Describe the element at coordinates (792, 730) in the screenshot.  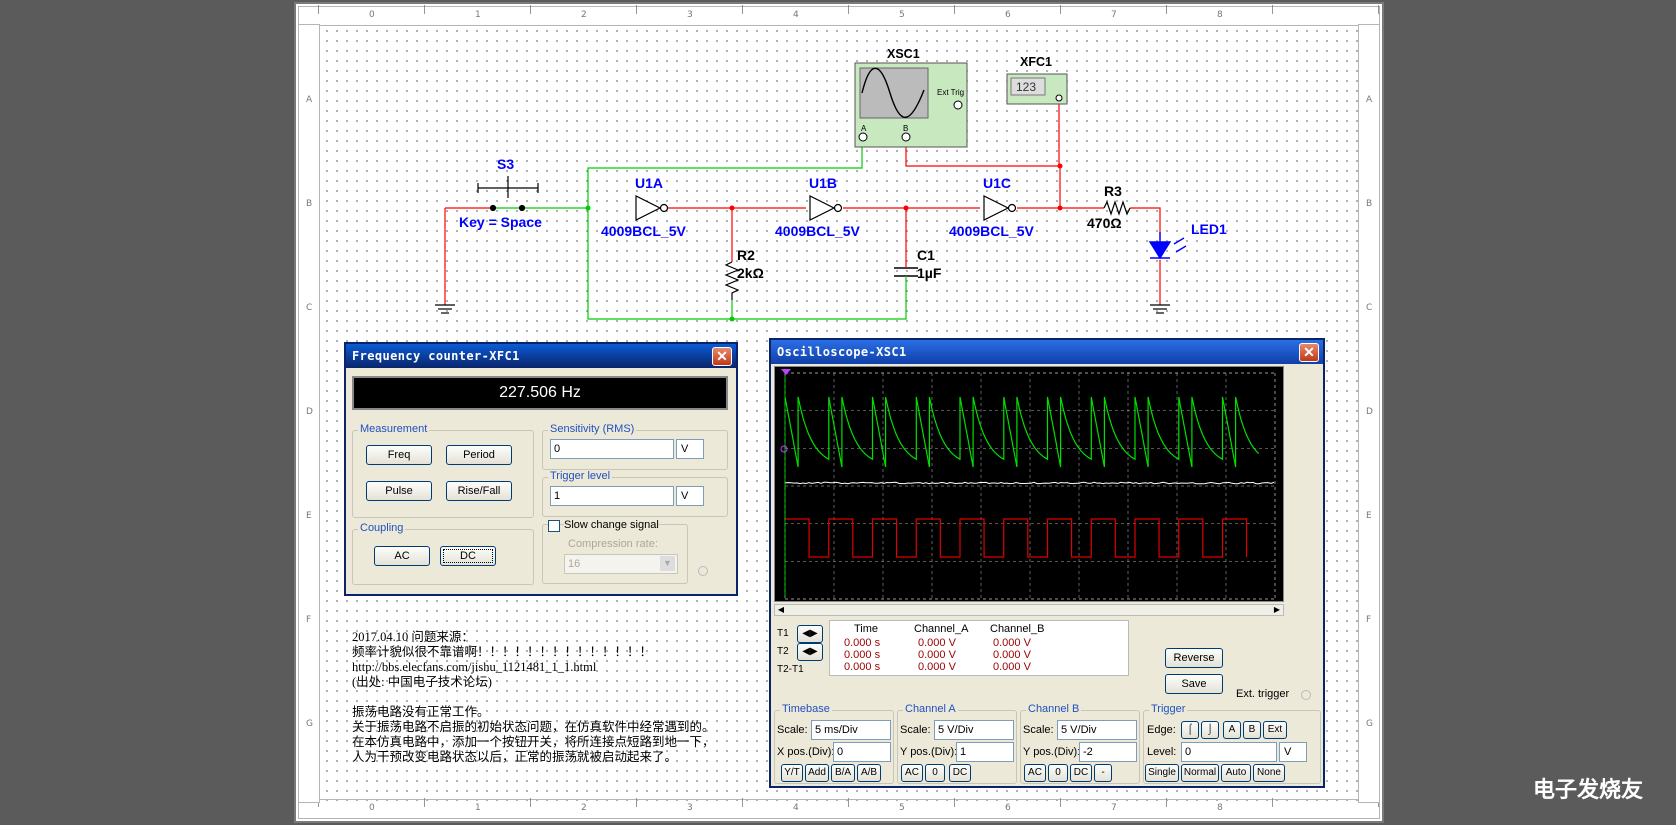
I see `timebase-scale-label: Scale:` at that location.